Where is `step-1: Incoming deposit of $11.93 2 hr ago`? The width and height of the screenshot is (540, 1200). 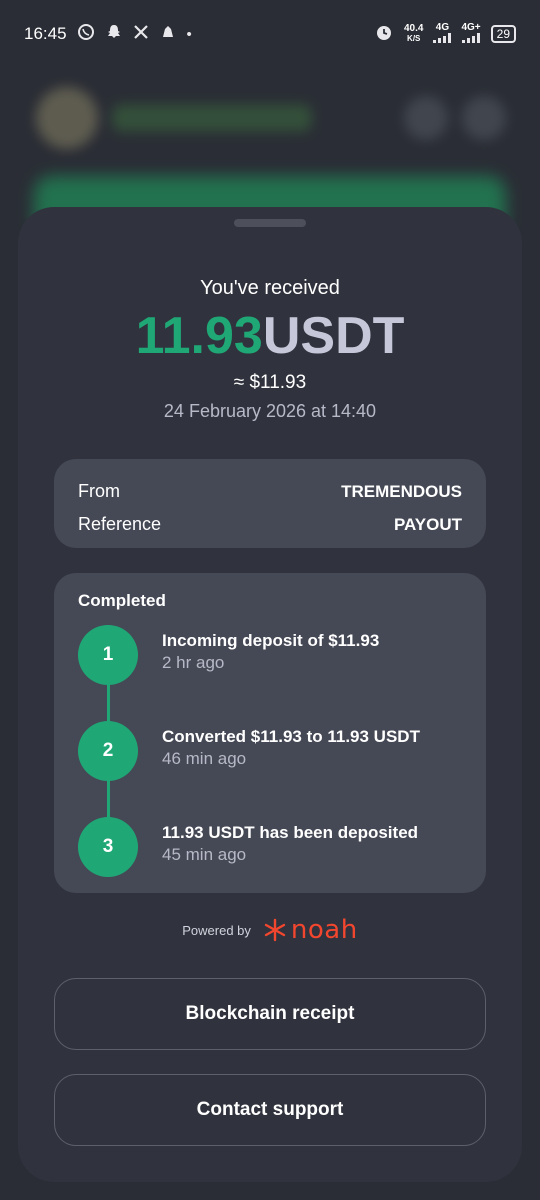
step-1: Incoming deposit of $11.93 2 hr ago is located at coordinates (270, 652).